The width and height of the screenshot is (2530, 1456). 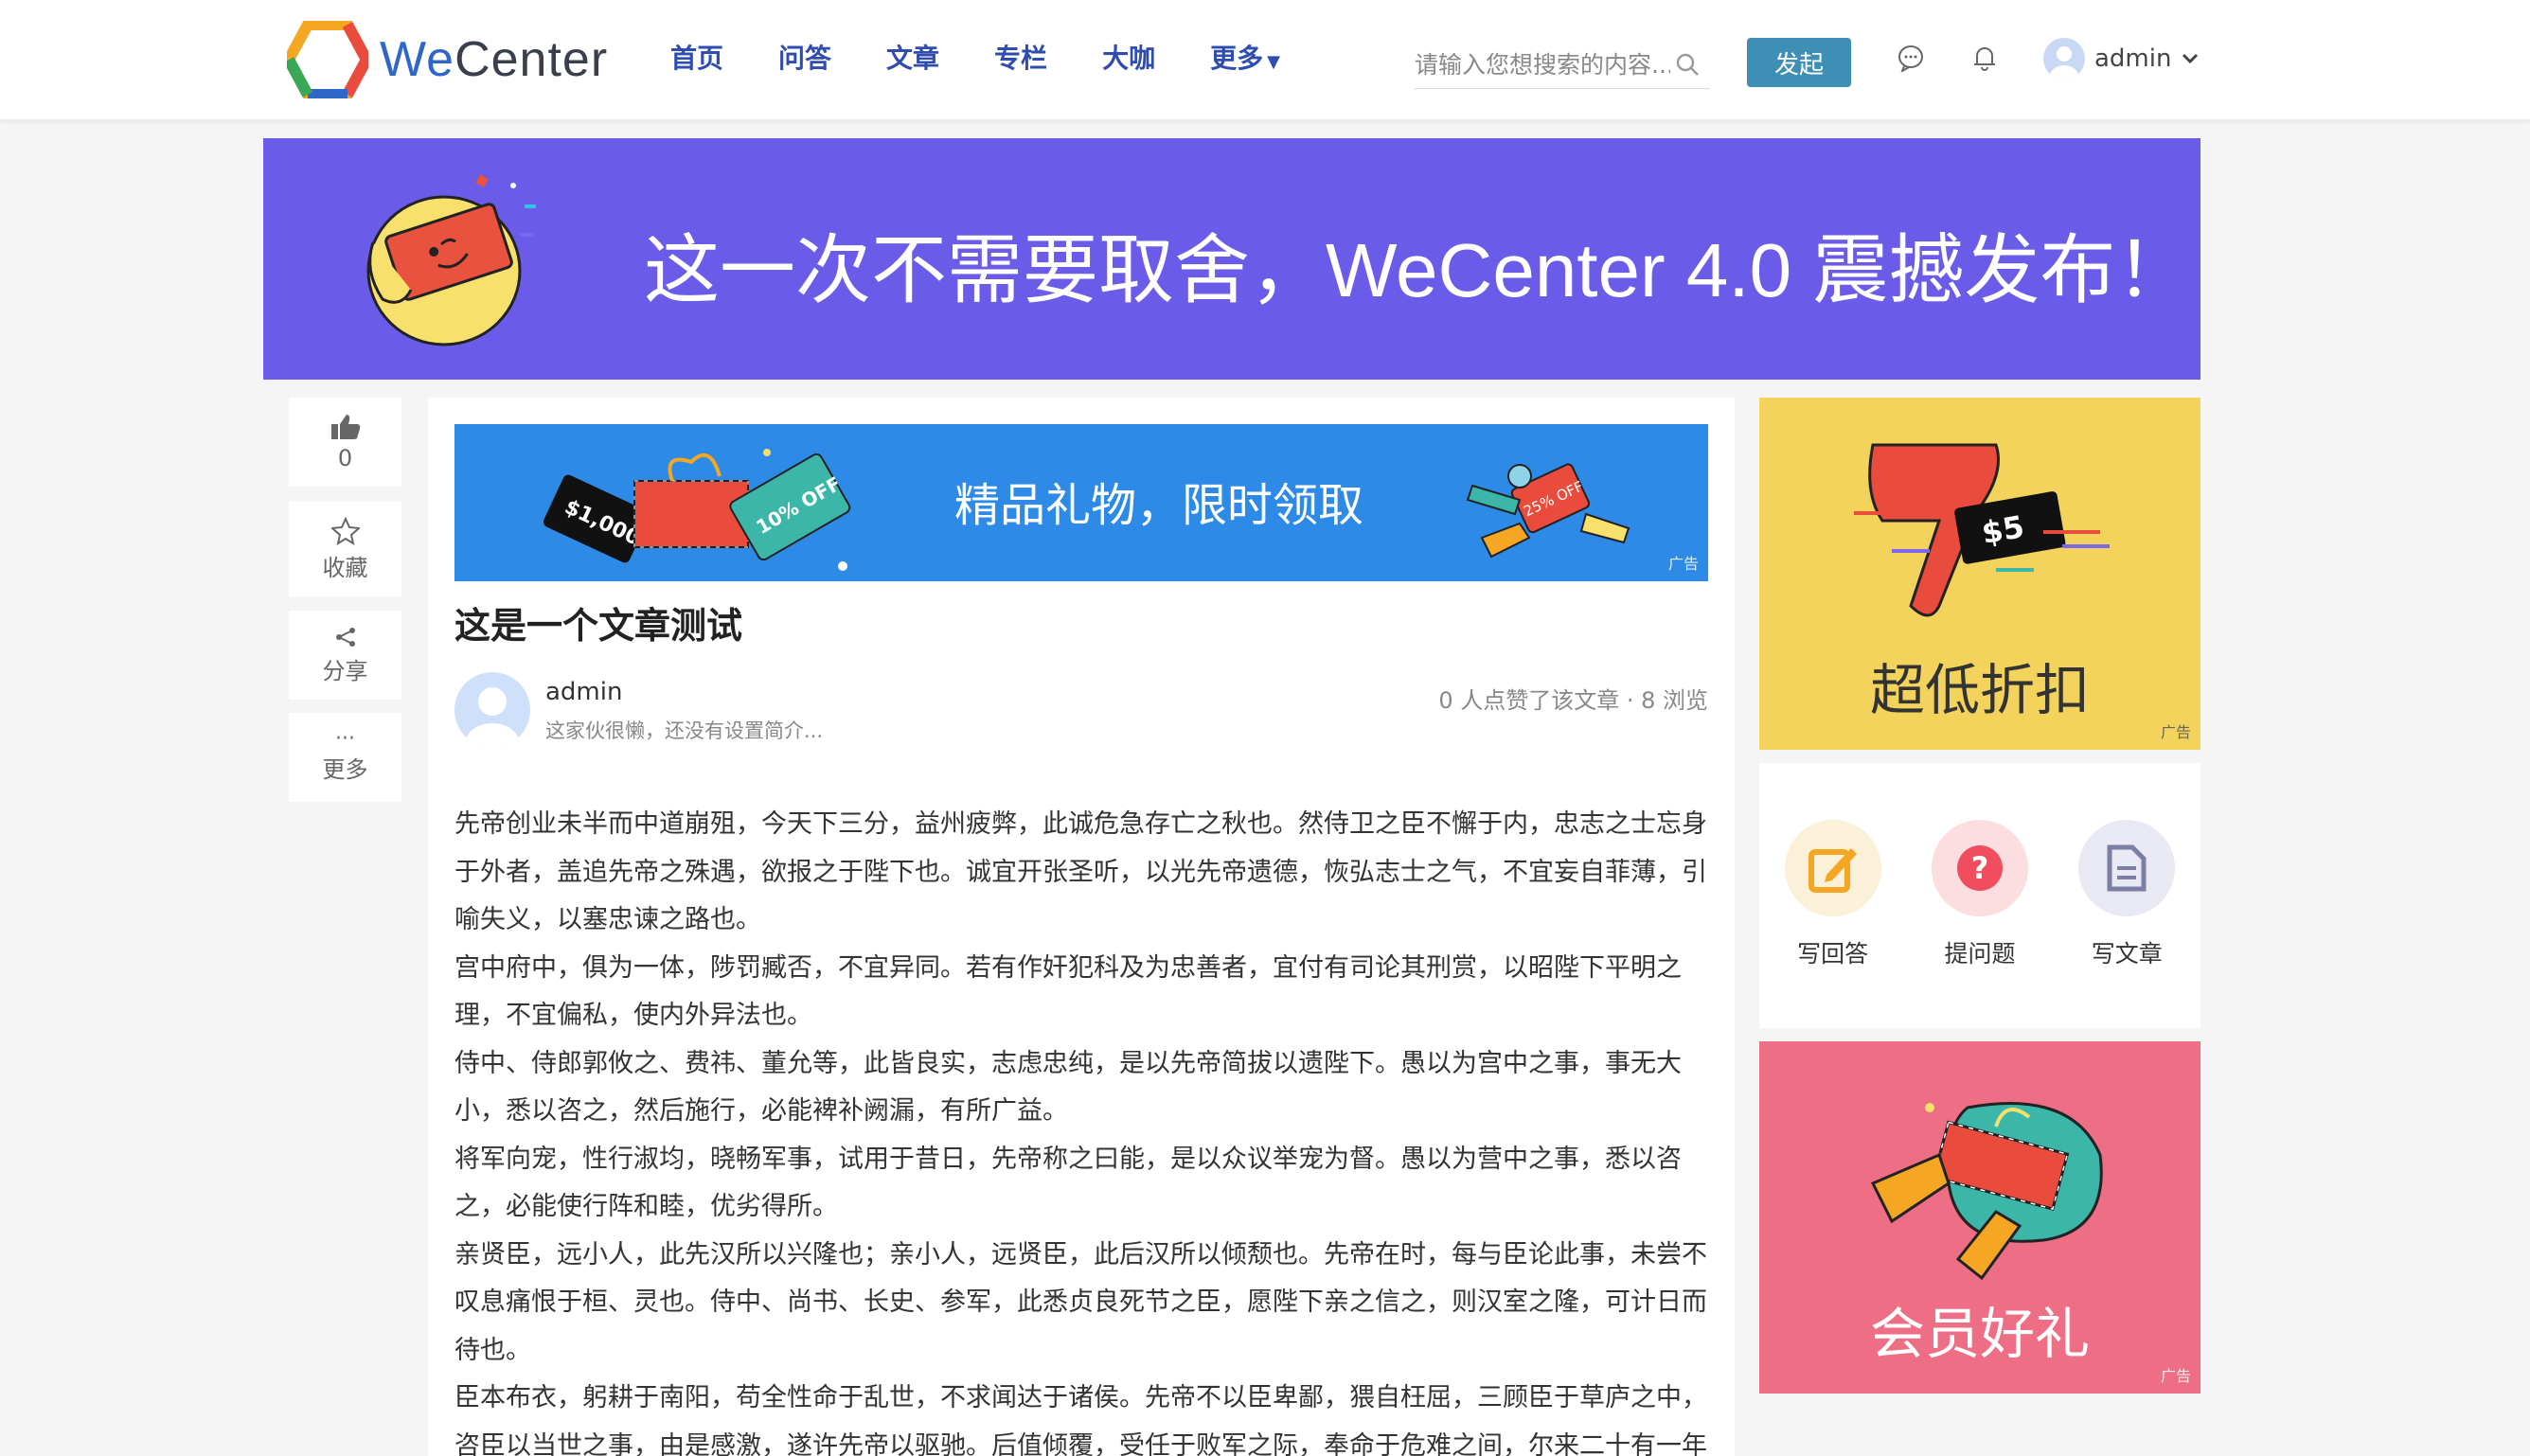 I want to click on more-label: 更多, so click(x=345, y=769).